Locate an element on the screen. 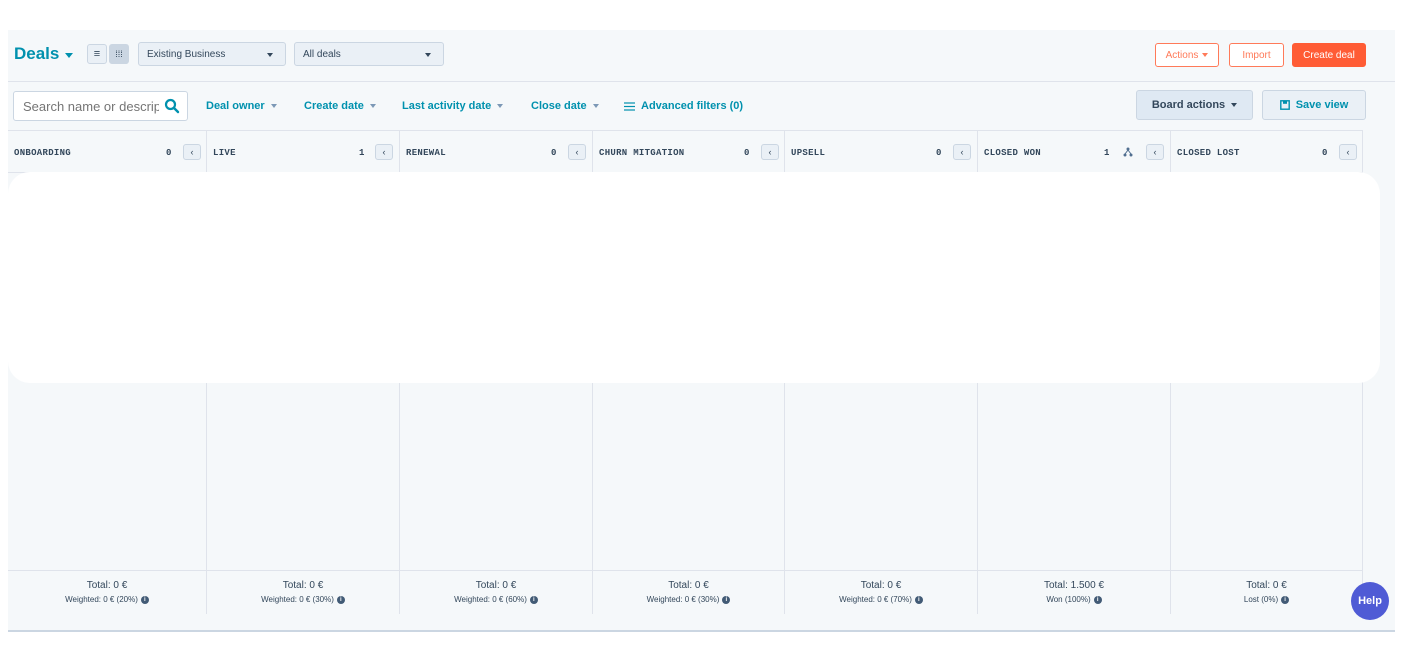 This screenshot has width=1403, height=663. filter-lines-icon is located at coordinates (629, 106).